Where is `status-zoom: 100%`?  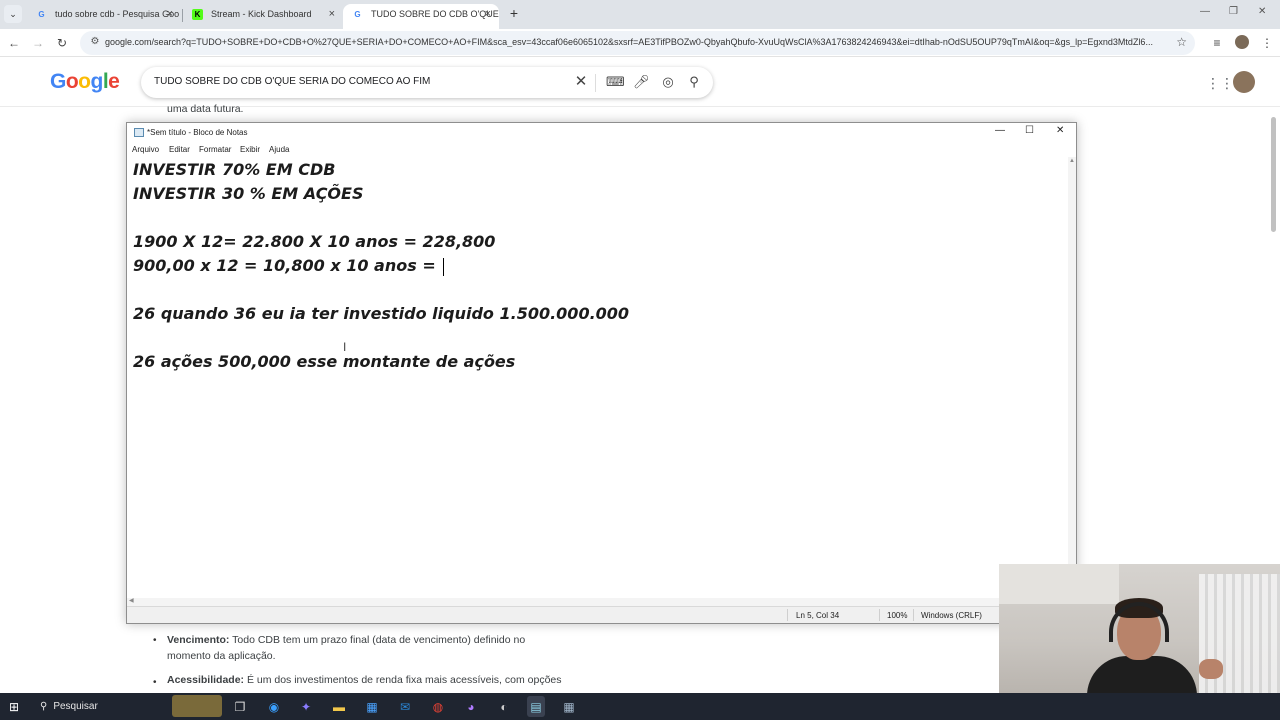 status-zoom: 100% is located at coordinates (897, 615).